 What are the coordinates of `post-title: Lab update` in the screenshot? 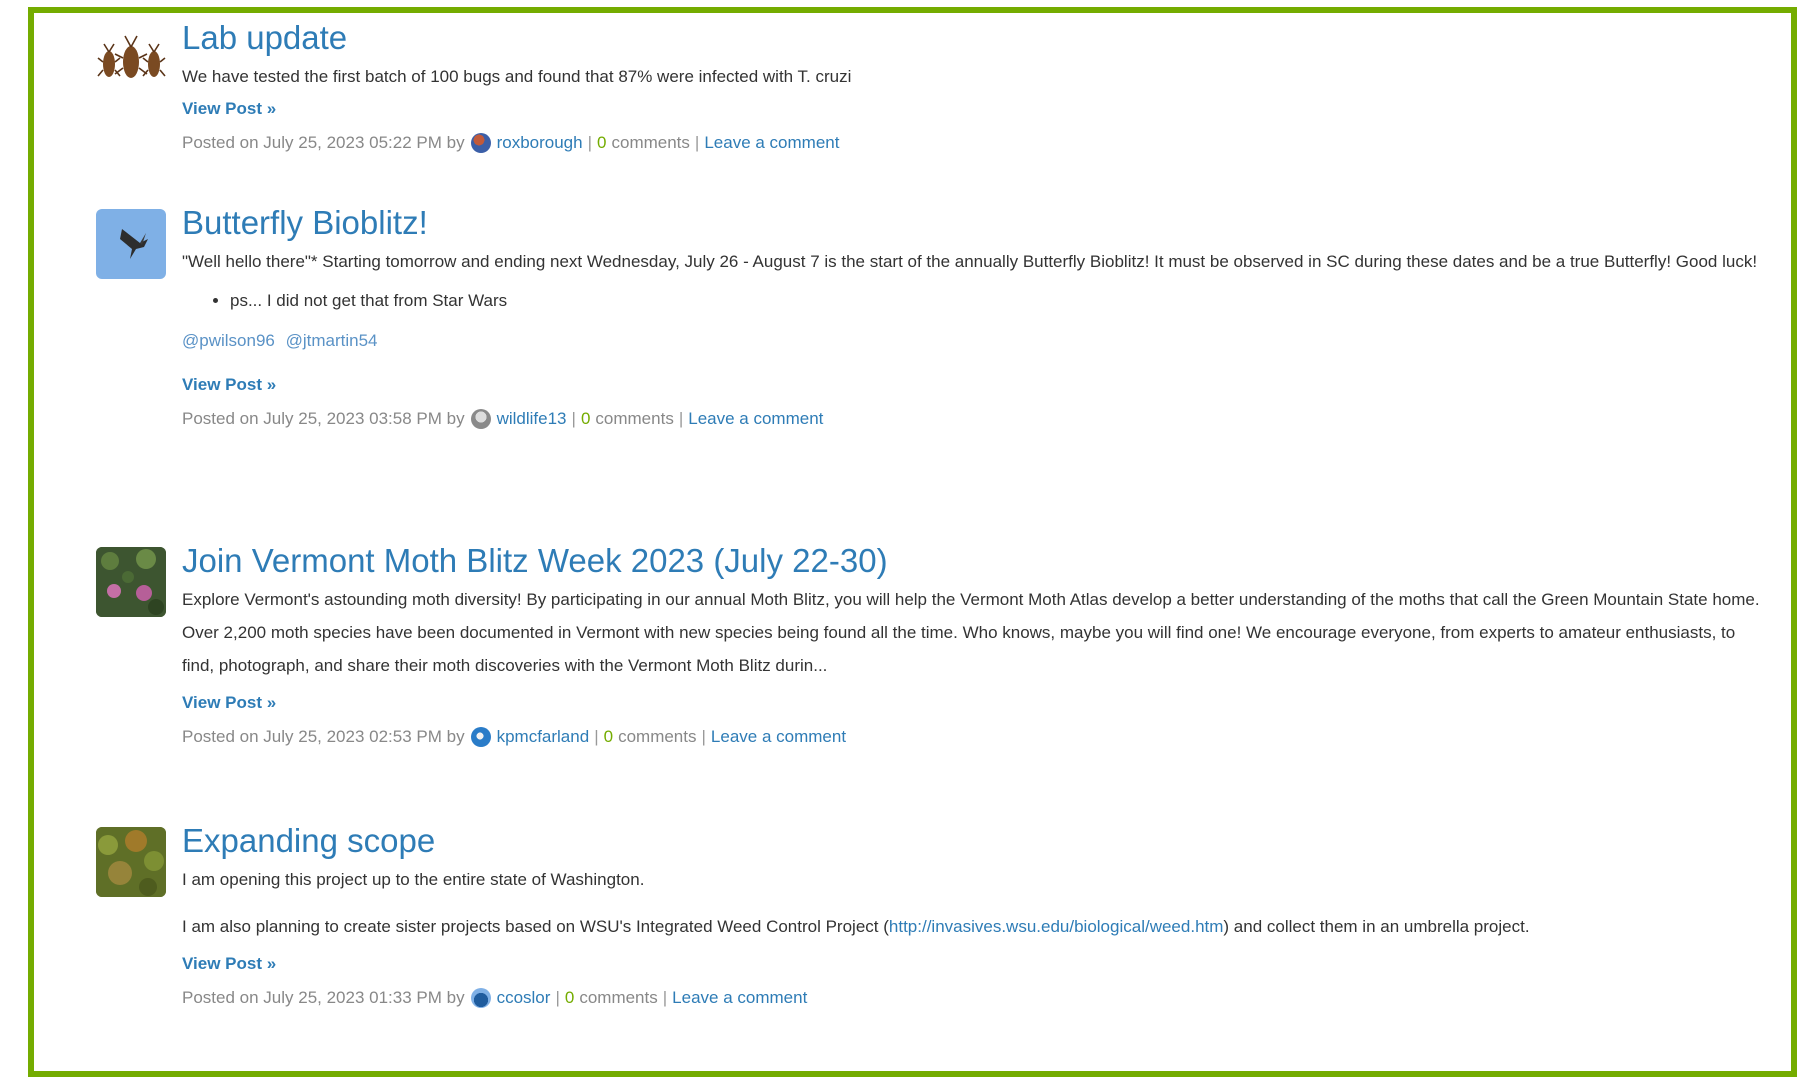 It's located at (976, 38).